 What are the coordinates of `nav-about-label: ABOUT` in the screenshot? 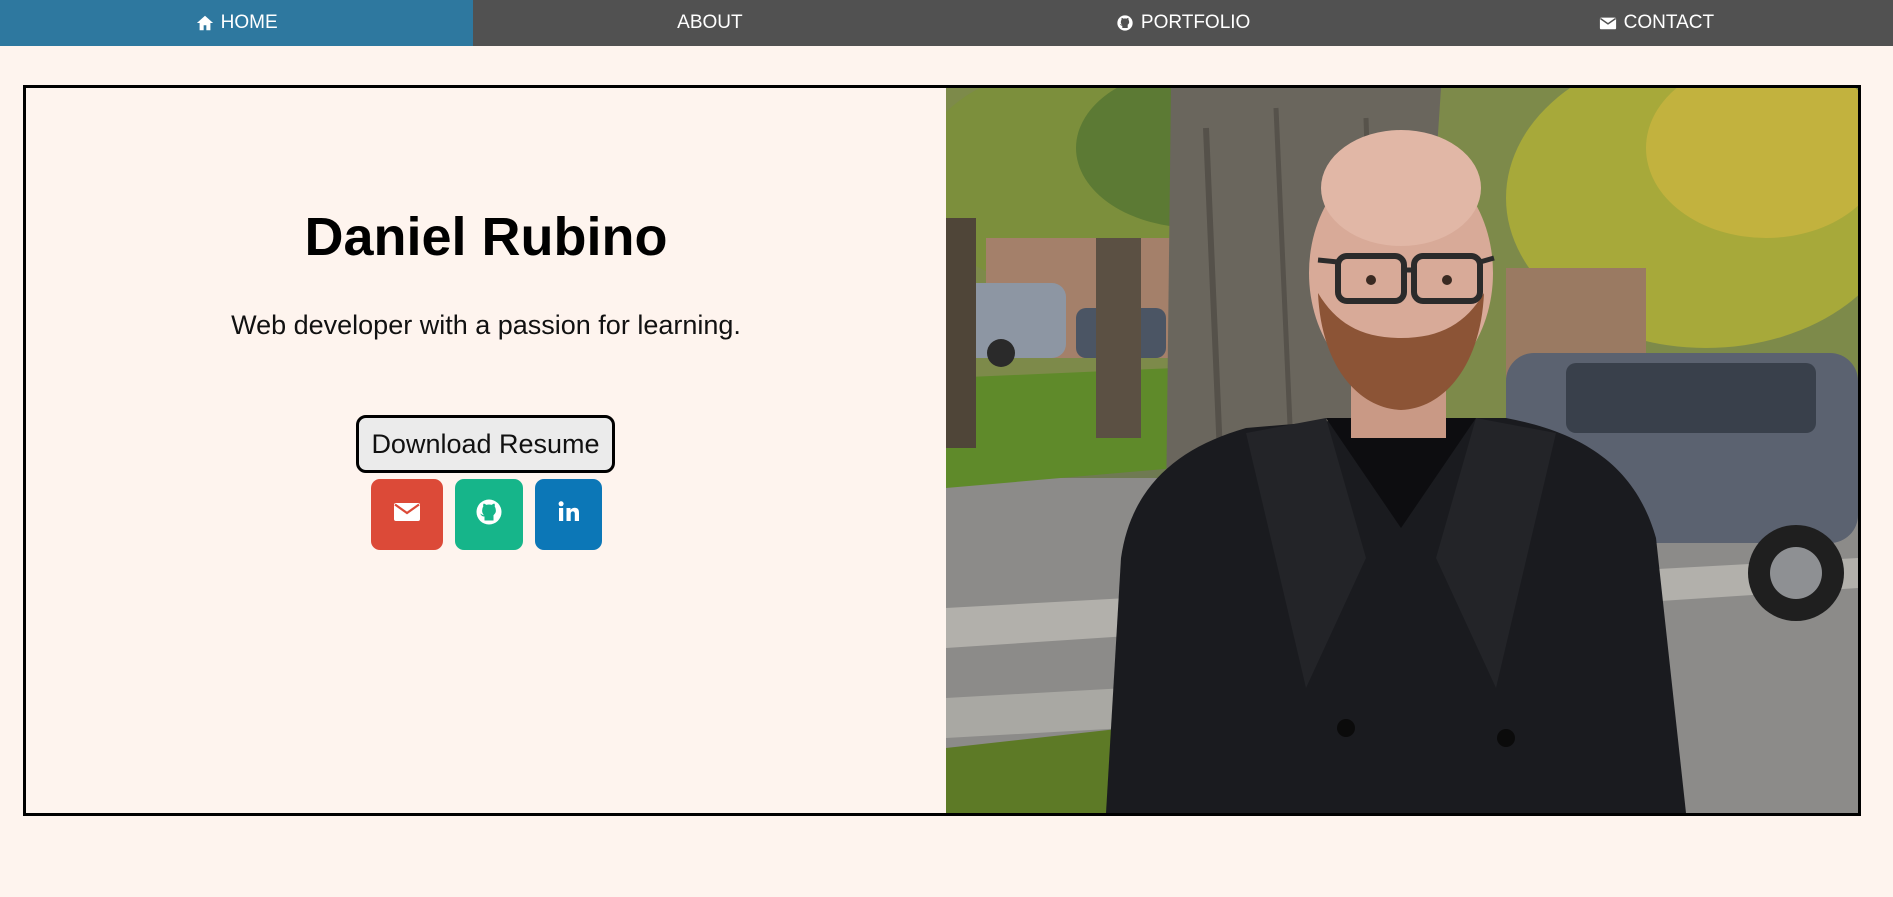 It's located at (710, 22).